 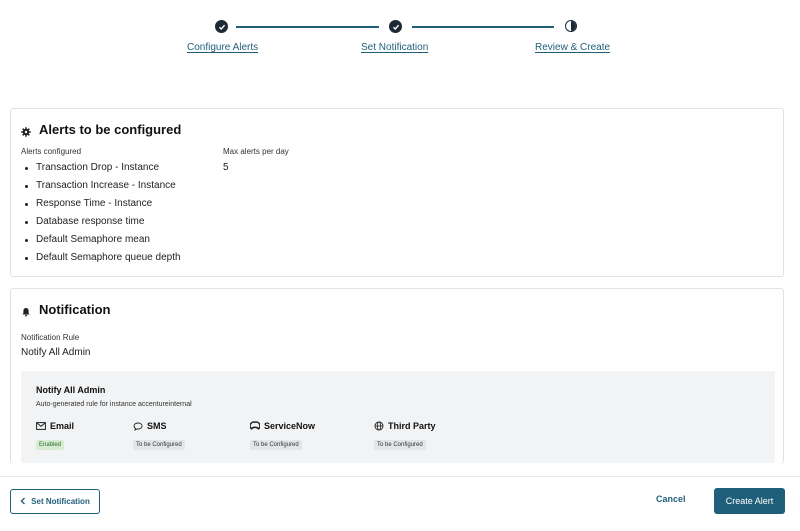 I want to click on back-to-set-notification-button: Set Notification, so click(x=55, y=501).